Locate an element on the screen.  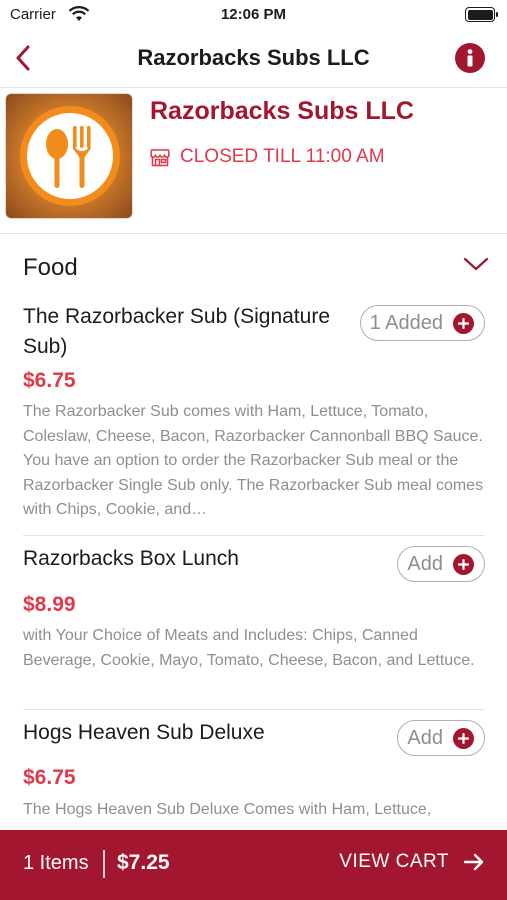
cart-divider is located at coordinates (104, 864).